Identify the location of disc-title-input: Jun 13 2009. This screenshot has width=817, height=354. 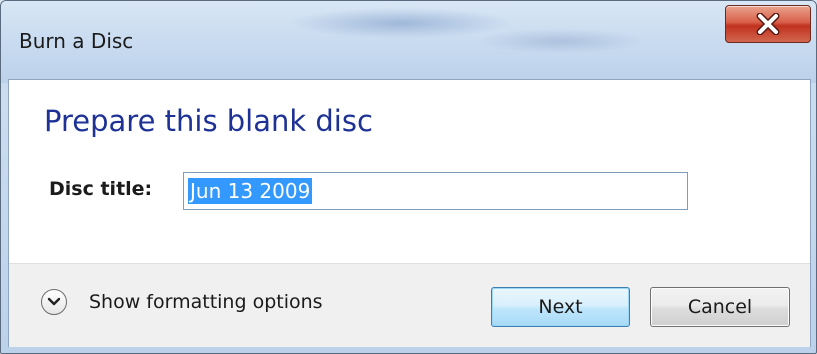
(435, 191).